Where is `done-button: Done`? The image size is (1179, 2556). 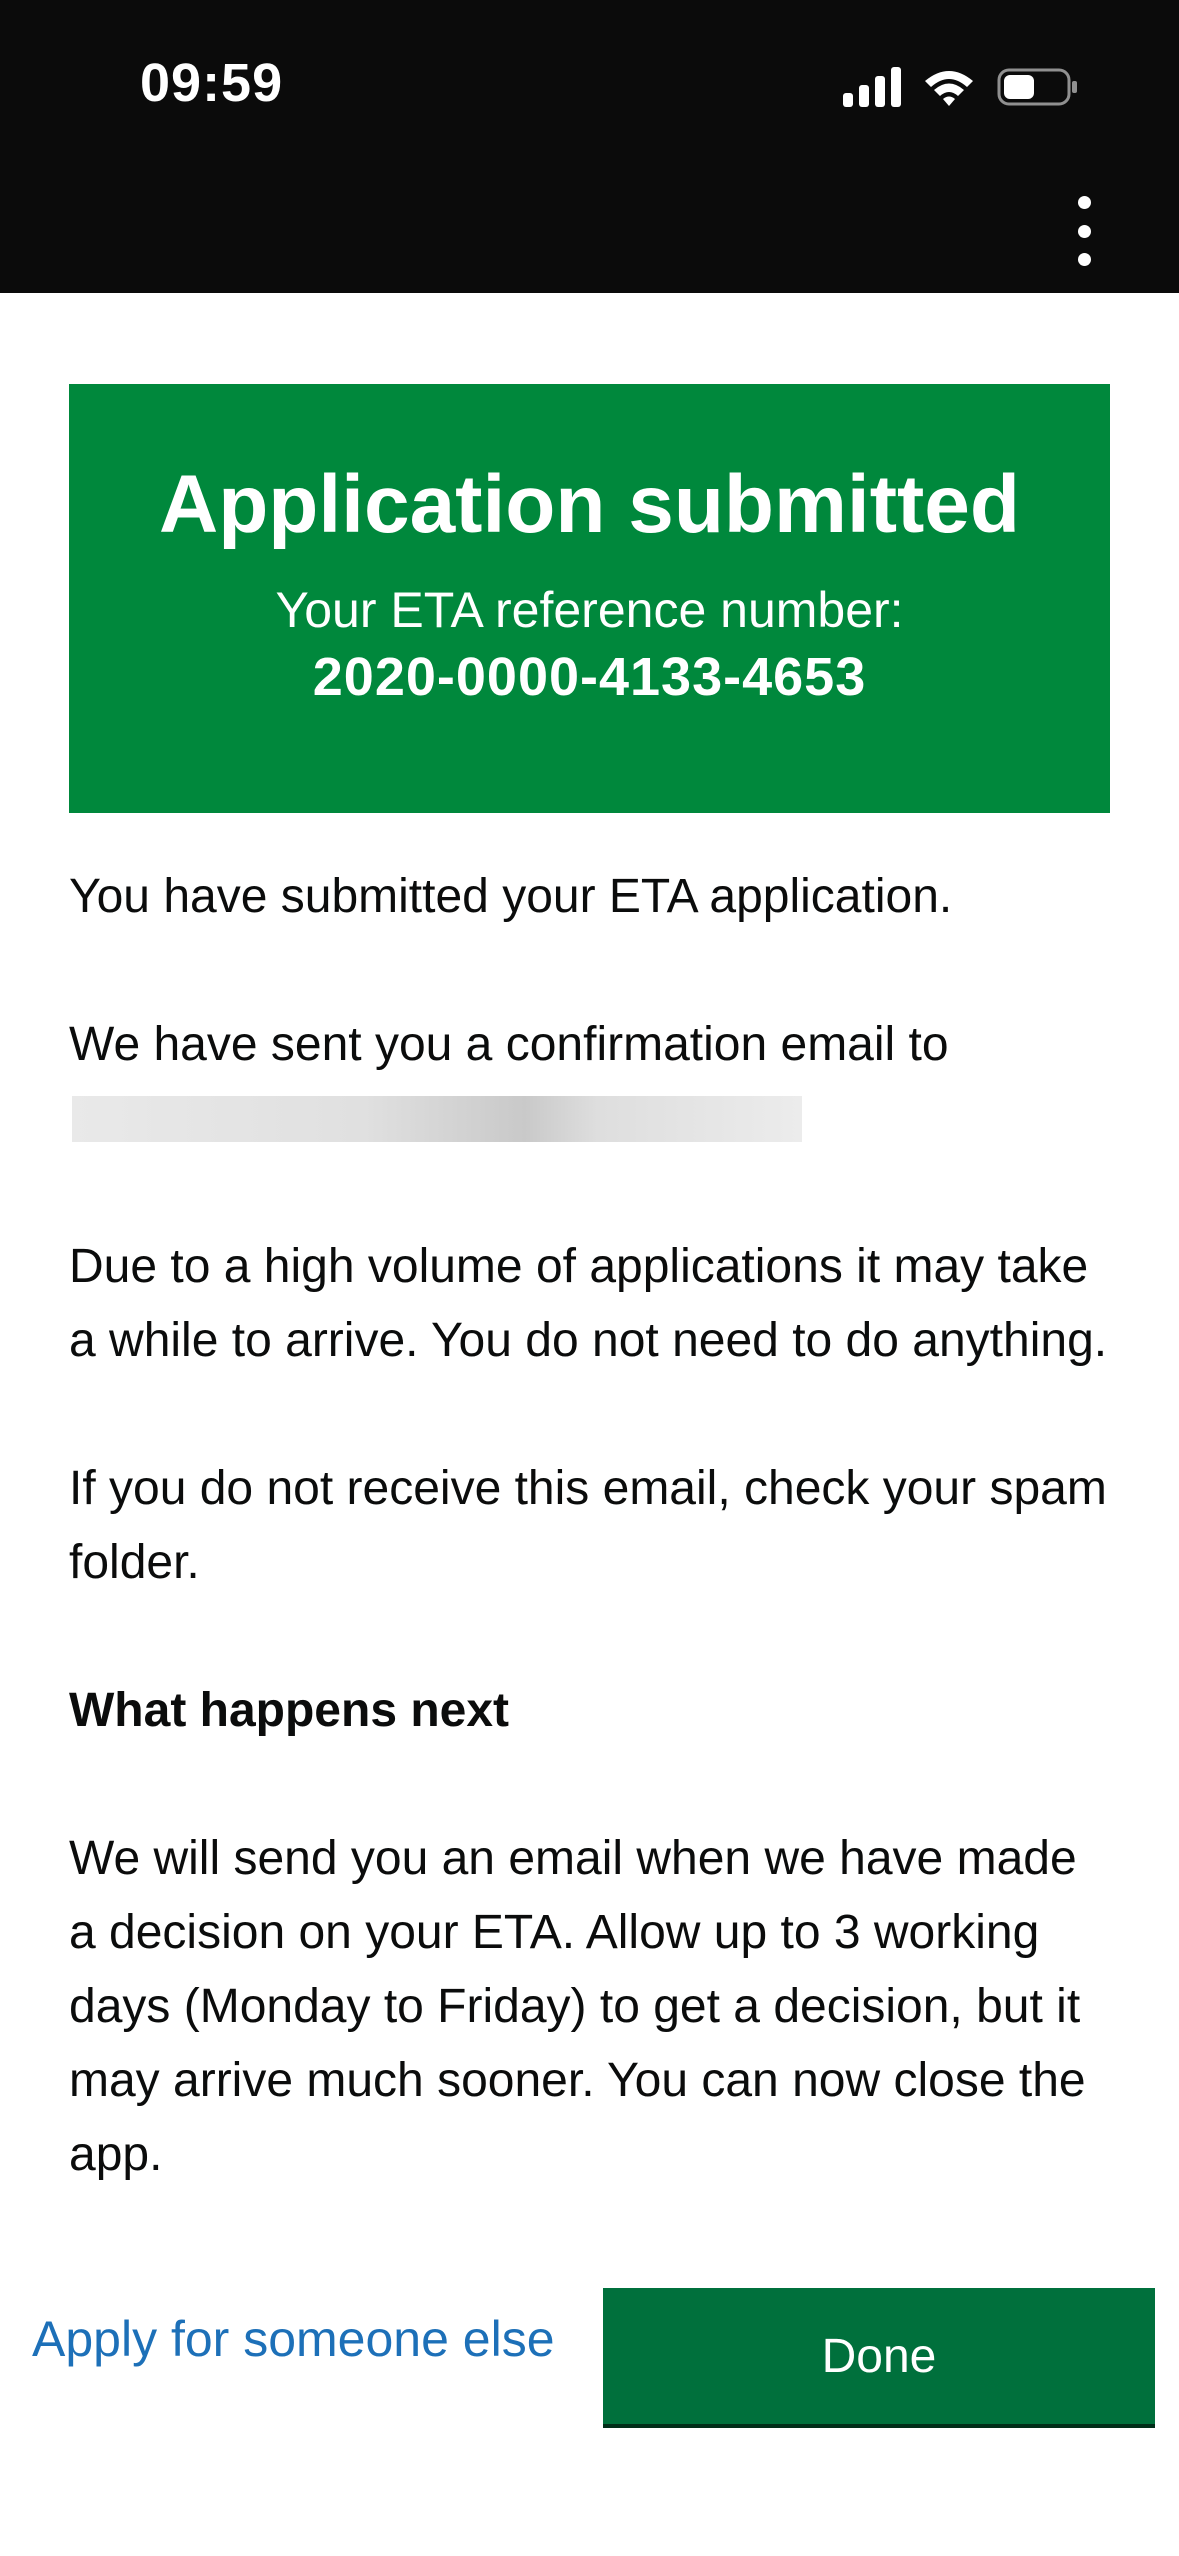
done-button: Done is located at coordinates (879, 2356).